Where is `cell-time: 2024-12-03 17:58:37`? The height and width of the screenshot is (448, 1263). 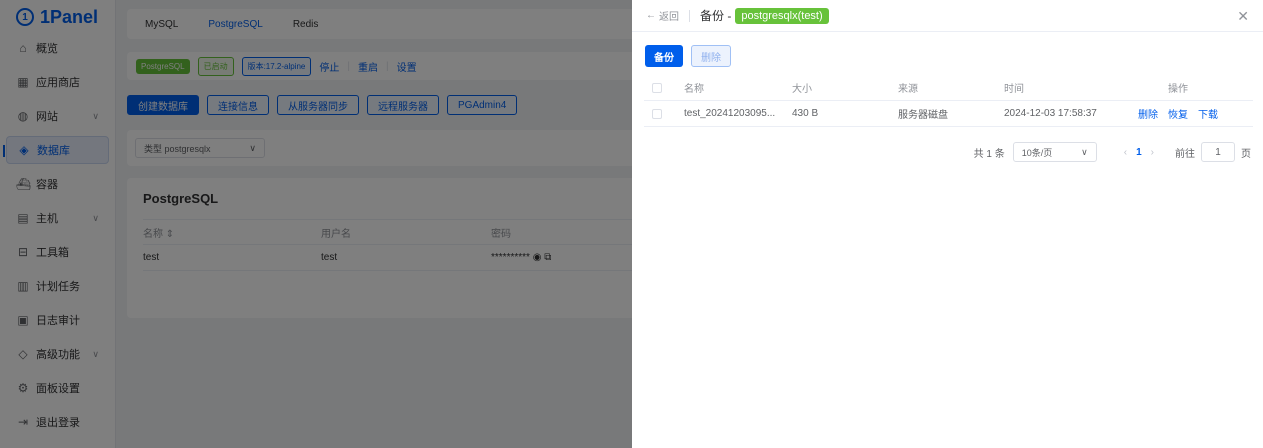
cell-time: 2024-12-03 17:58:37 is located at coordinates (1050, 113).